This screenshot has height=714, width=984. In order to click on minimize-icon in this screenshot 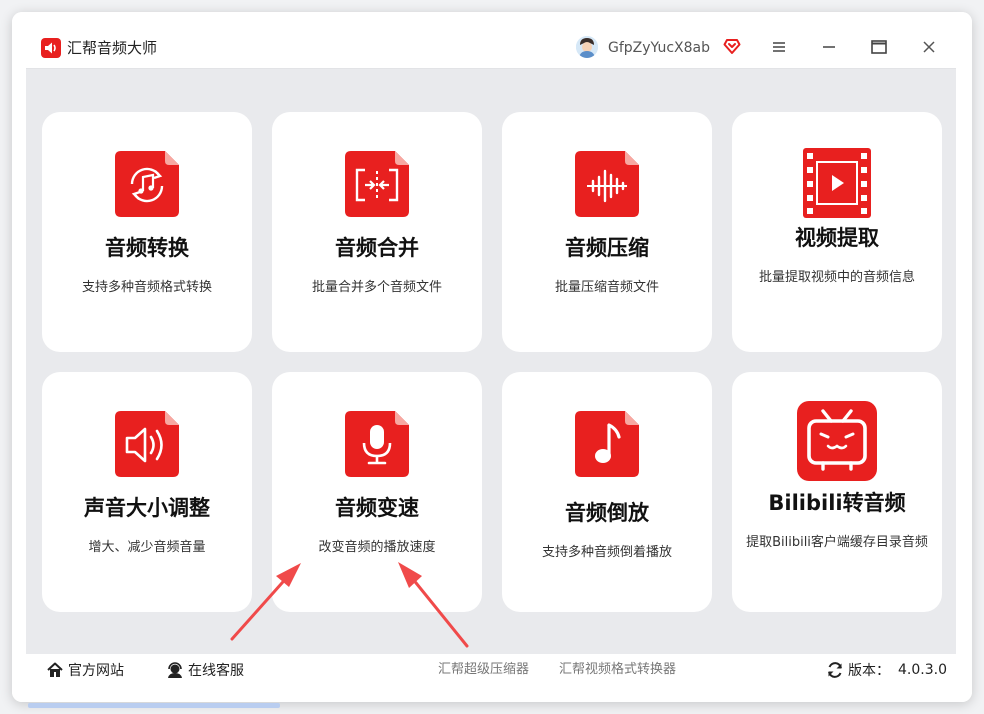, I will do `click(829, 47)`.